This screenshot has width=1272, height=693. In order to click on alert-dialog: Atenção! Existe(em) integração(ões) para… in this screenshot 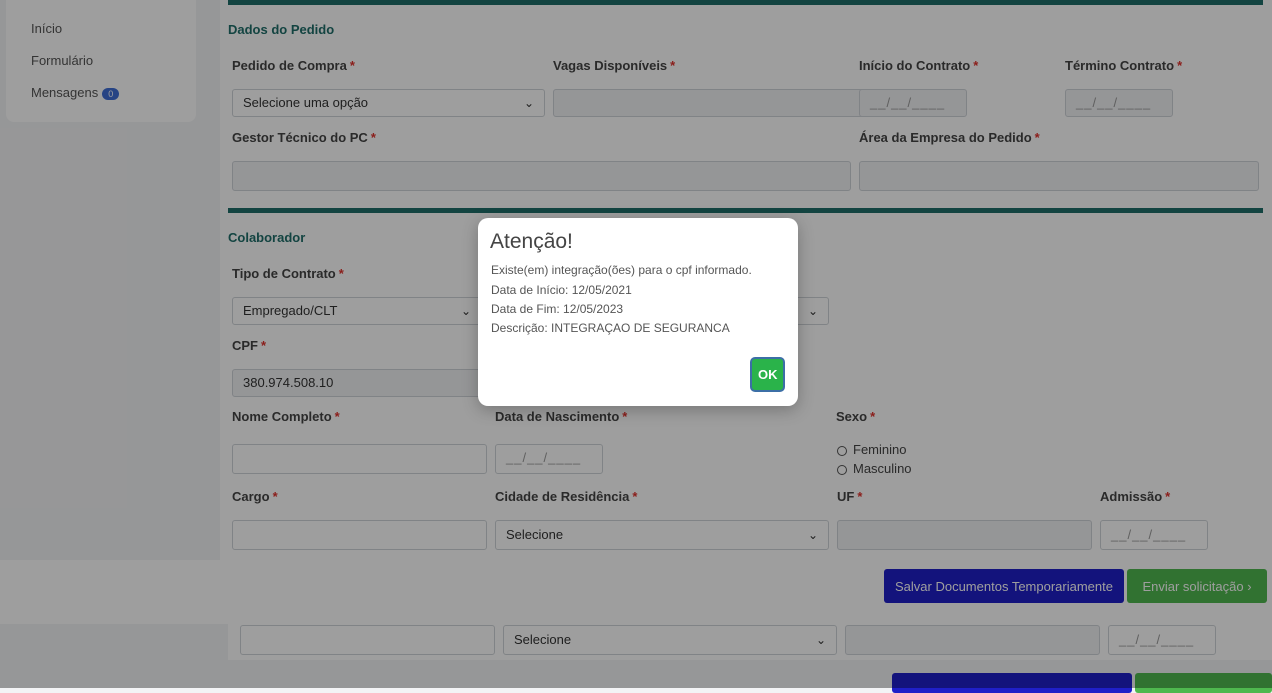, I will do `click(638, 312)`.